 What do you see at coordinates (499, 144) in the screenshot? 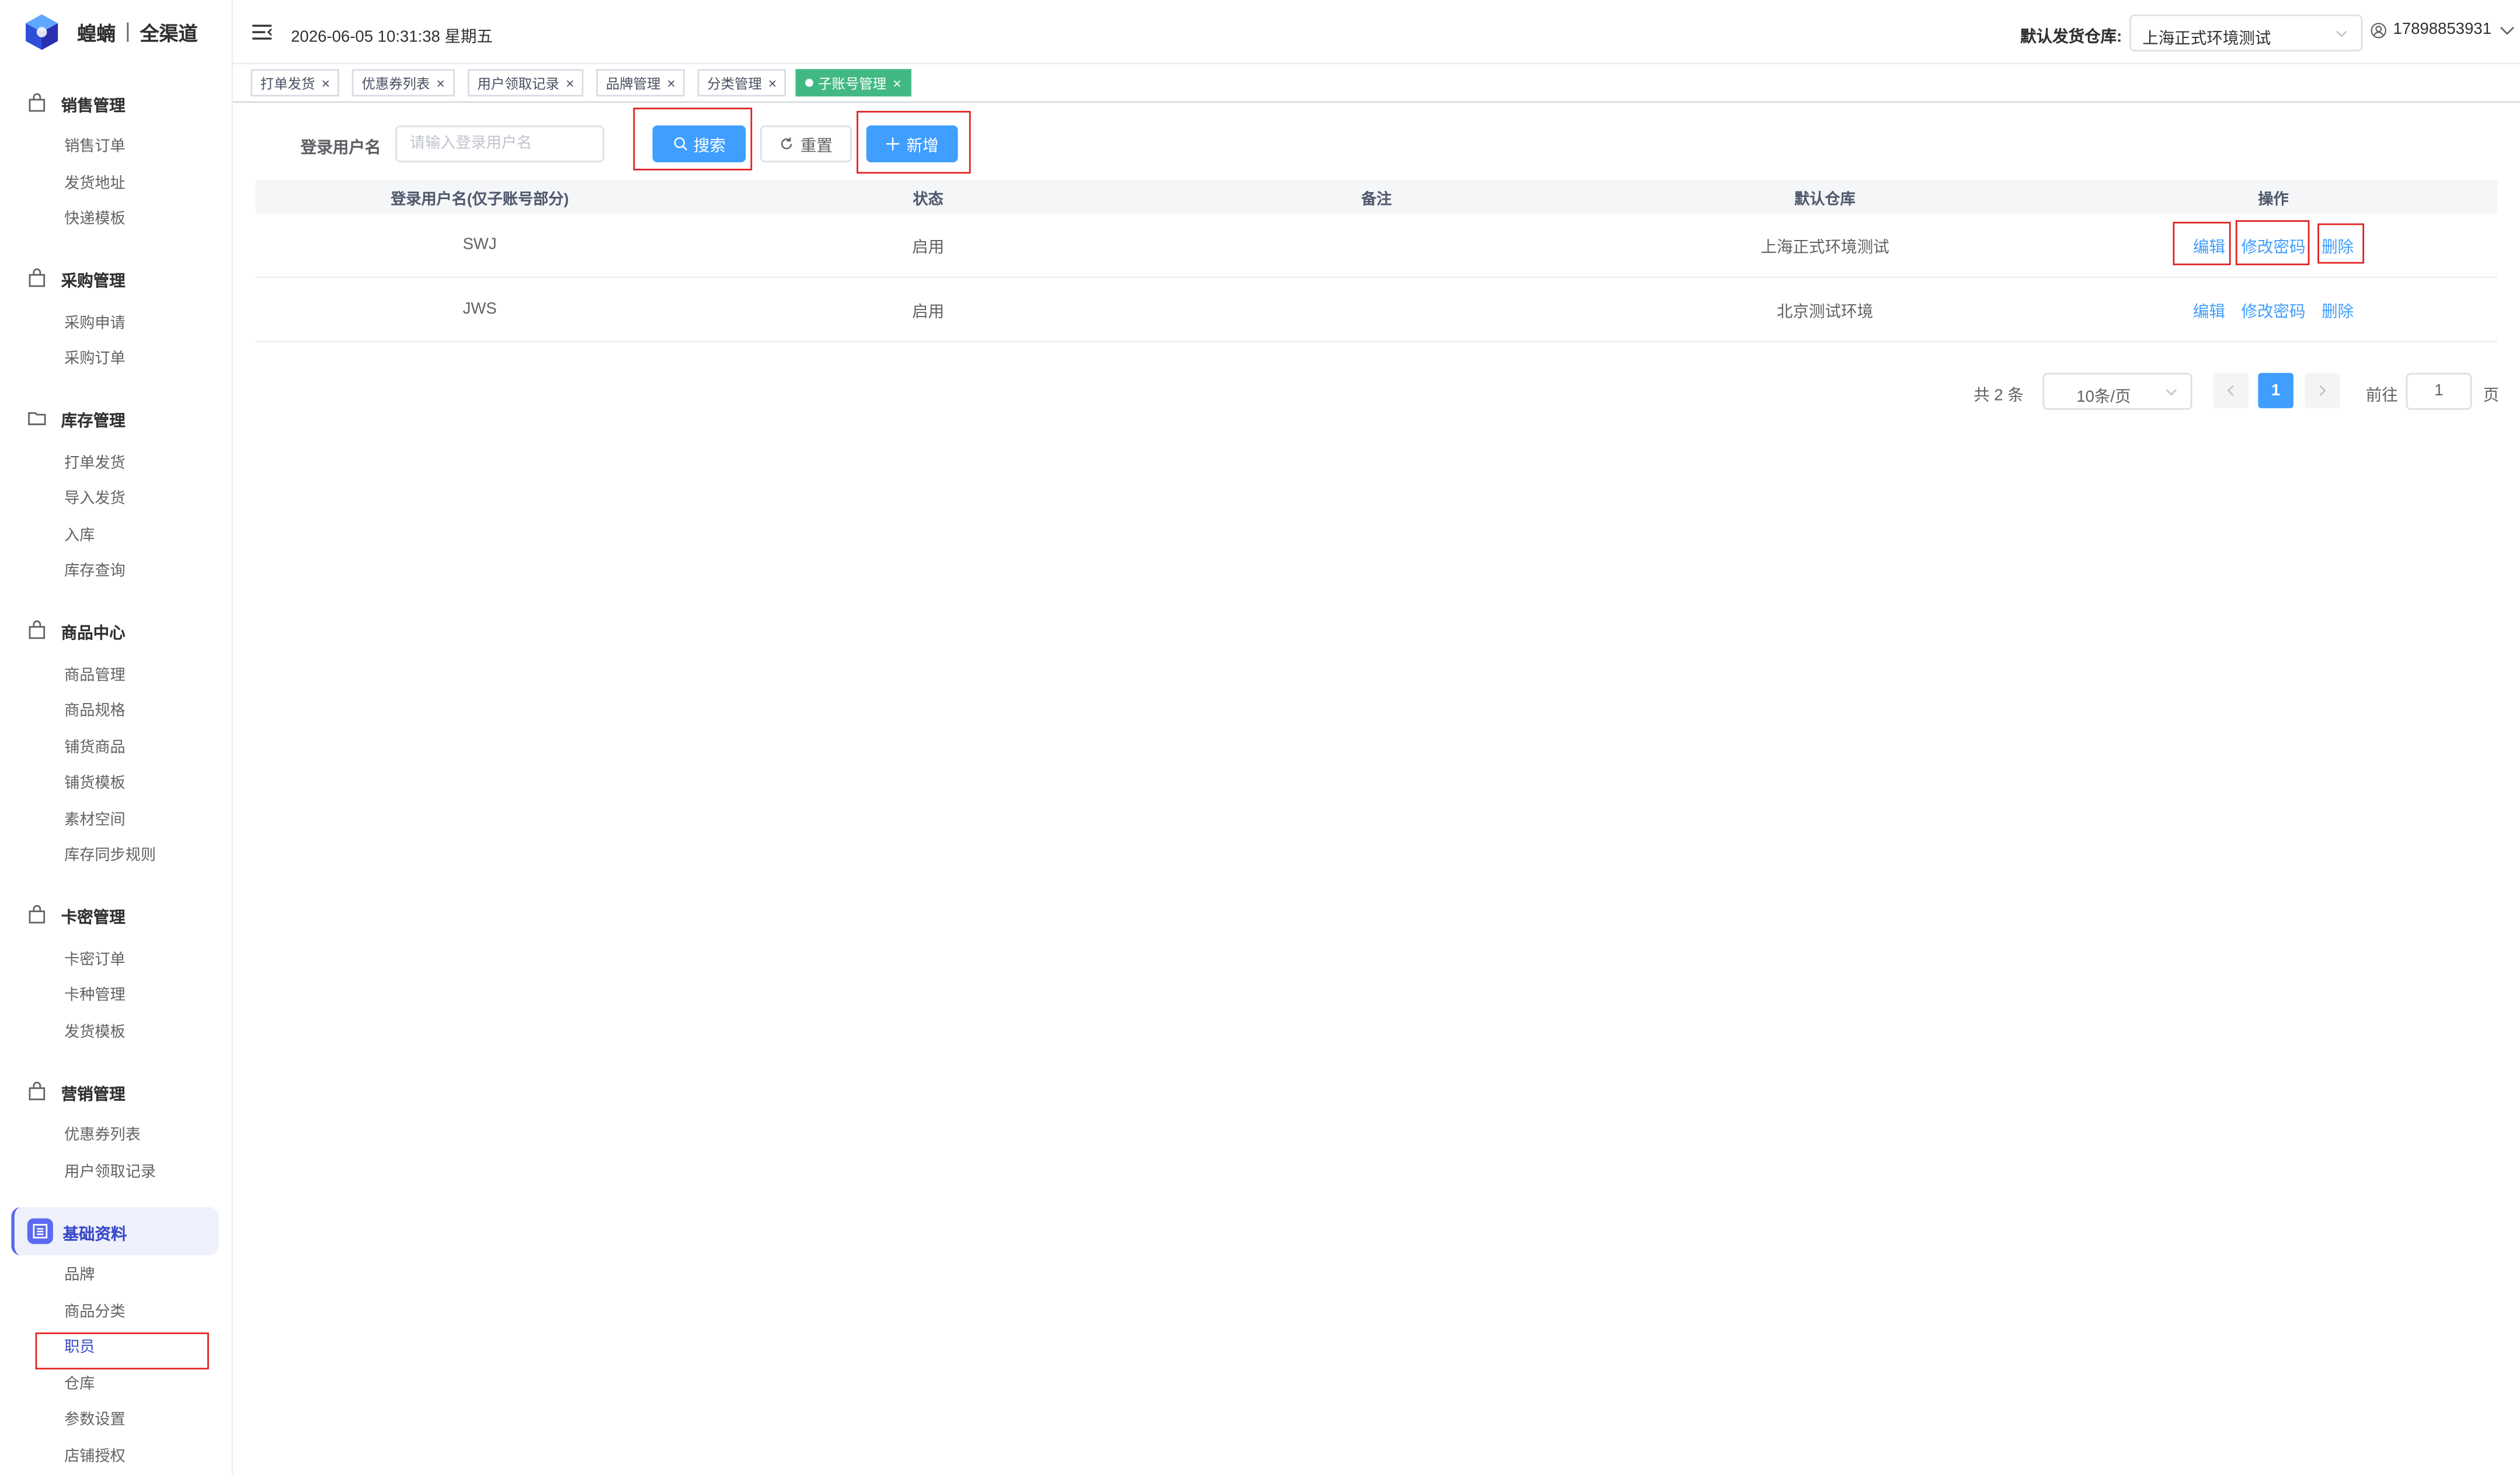
I see `username-filter-input` at bounding box center [499, 144].